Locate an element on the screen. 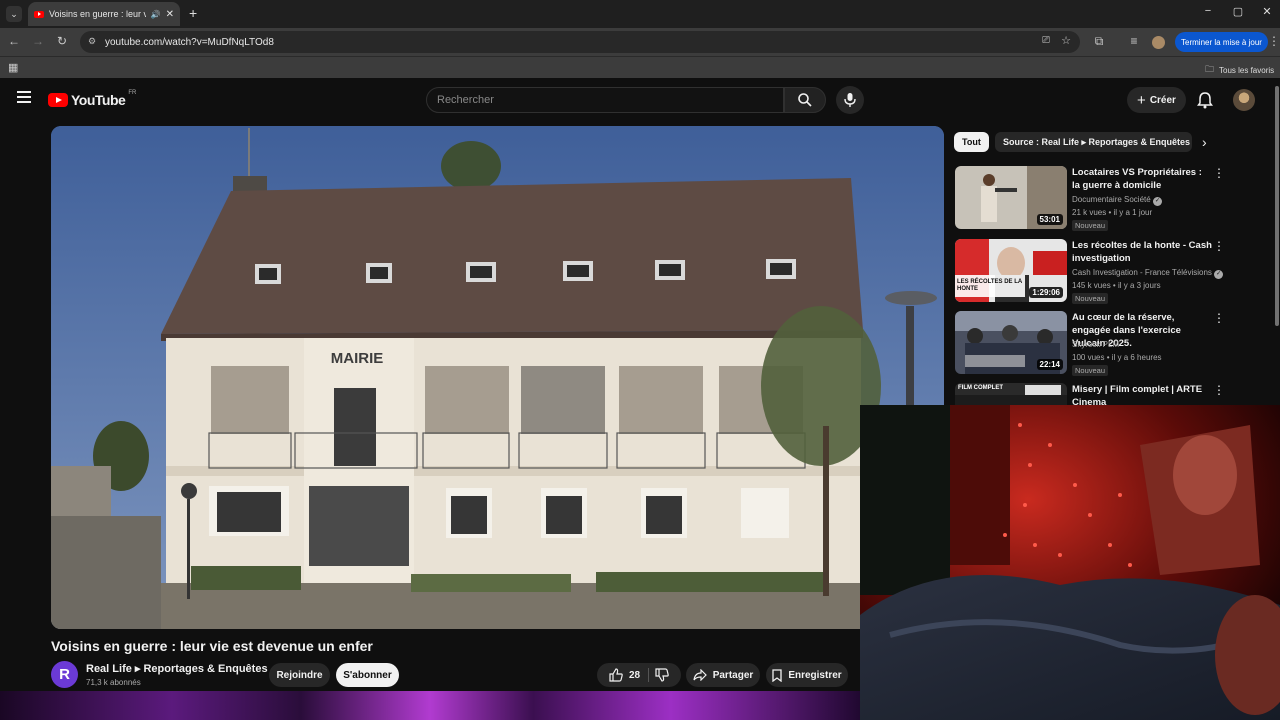 This screenshot has width=1280, height=720. search-icon is located at coordinates (805, 100).